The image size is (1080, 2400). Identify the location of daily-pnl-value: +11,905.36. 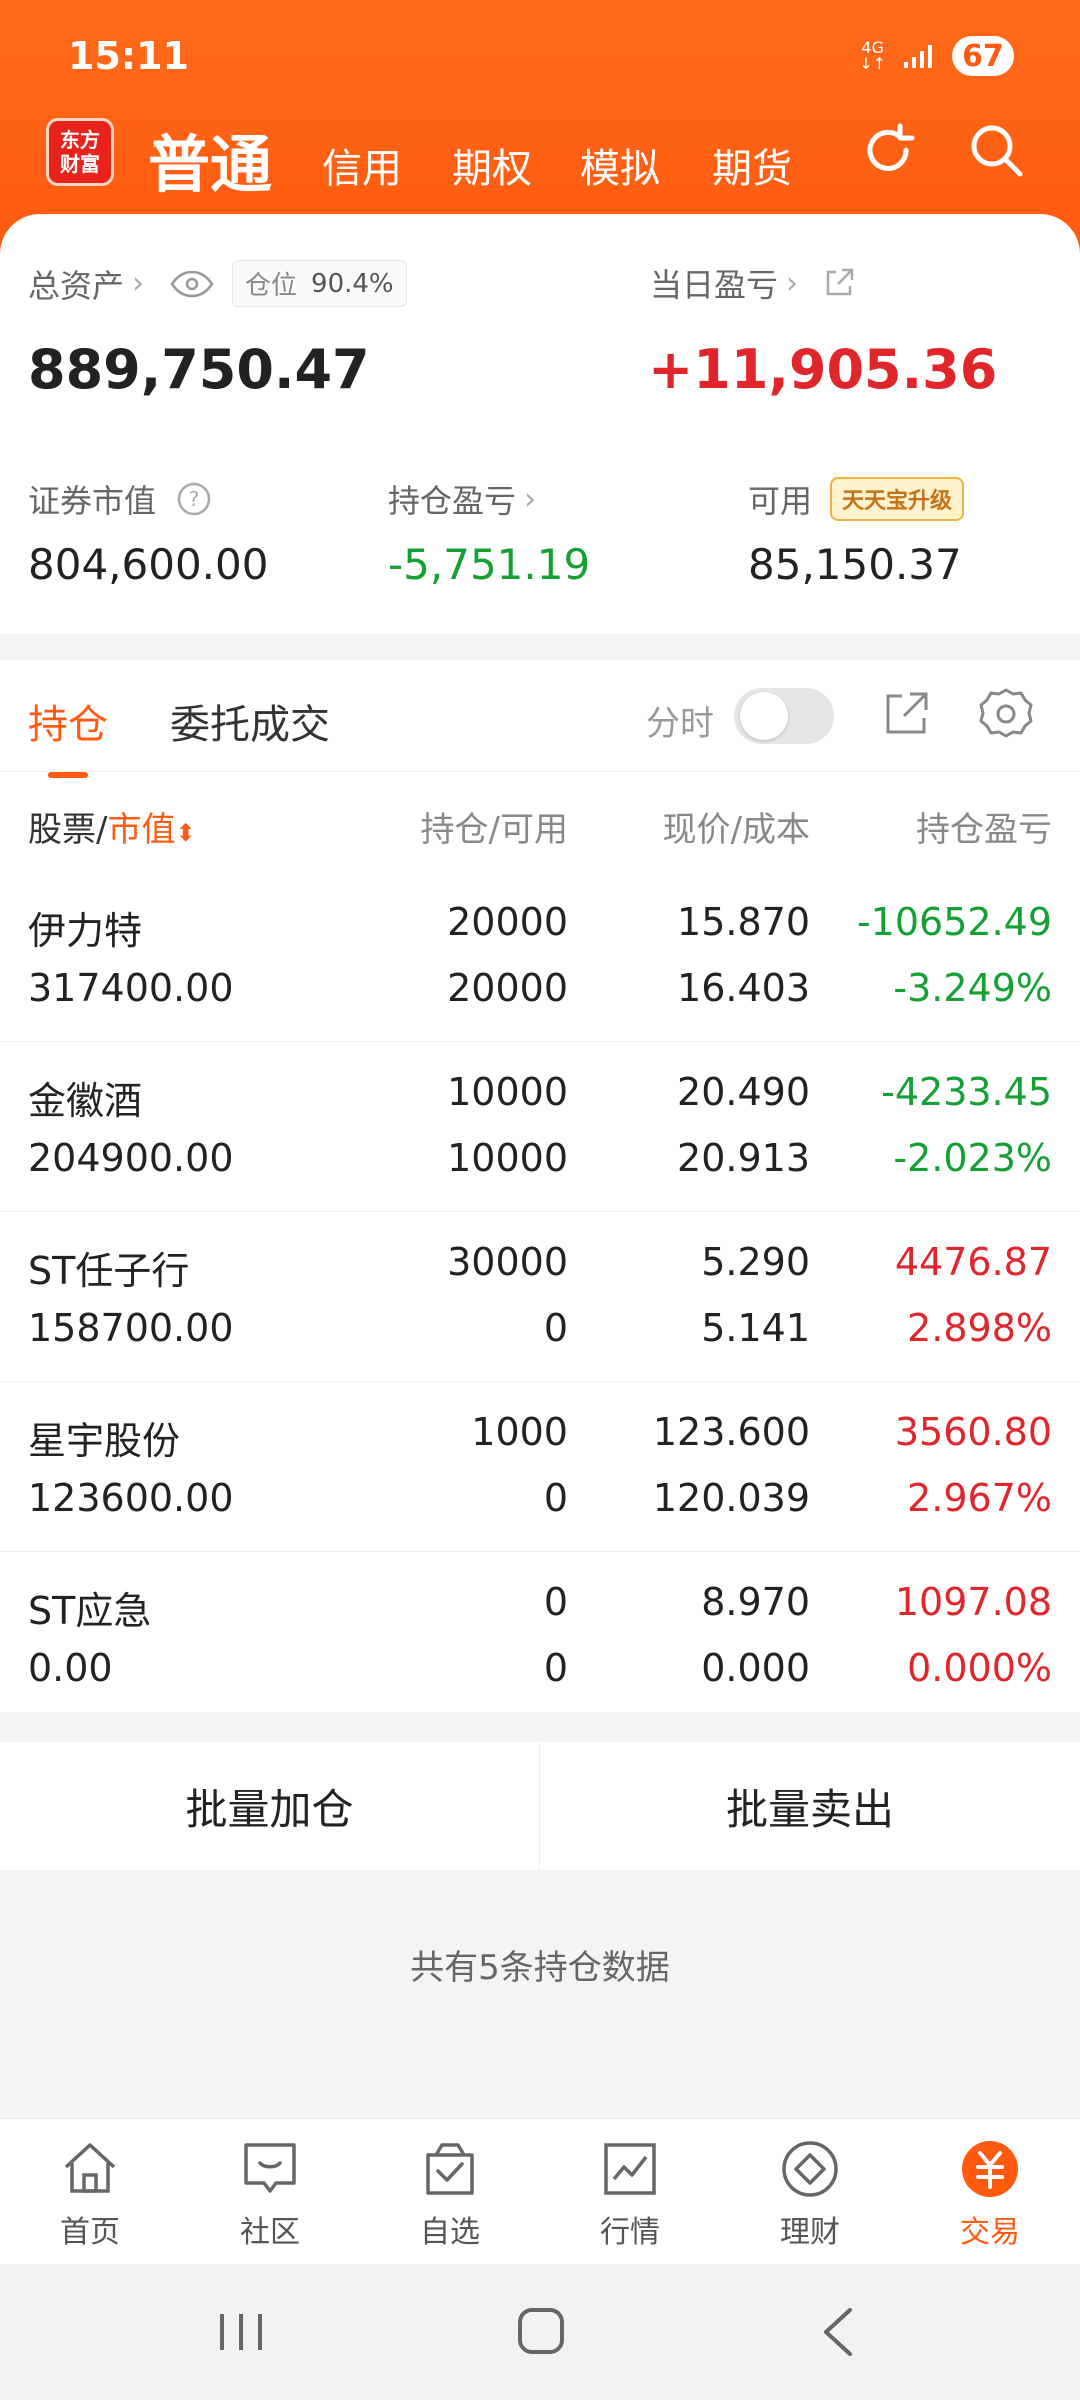
(823, 369).